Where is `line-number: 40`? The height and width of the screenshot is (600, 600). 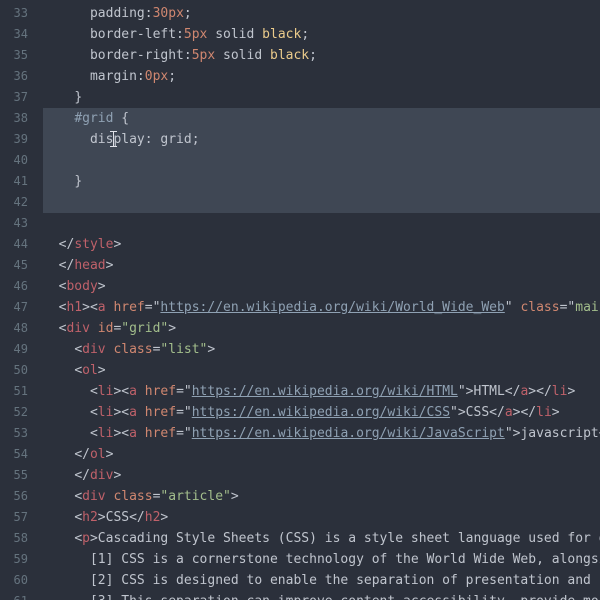
line-number: 40 is located at coordinates (20, 160).